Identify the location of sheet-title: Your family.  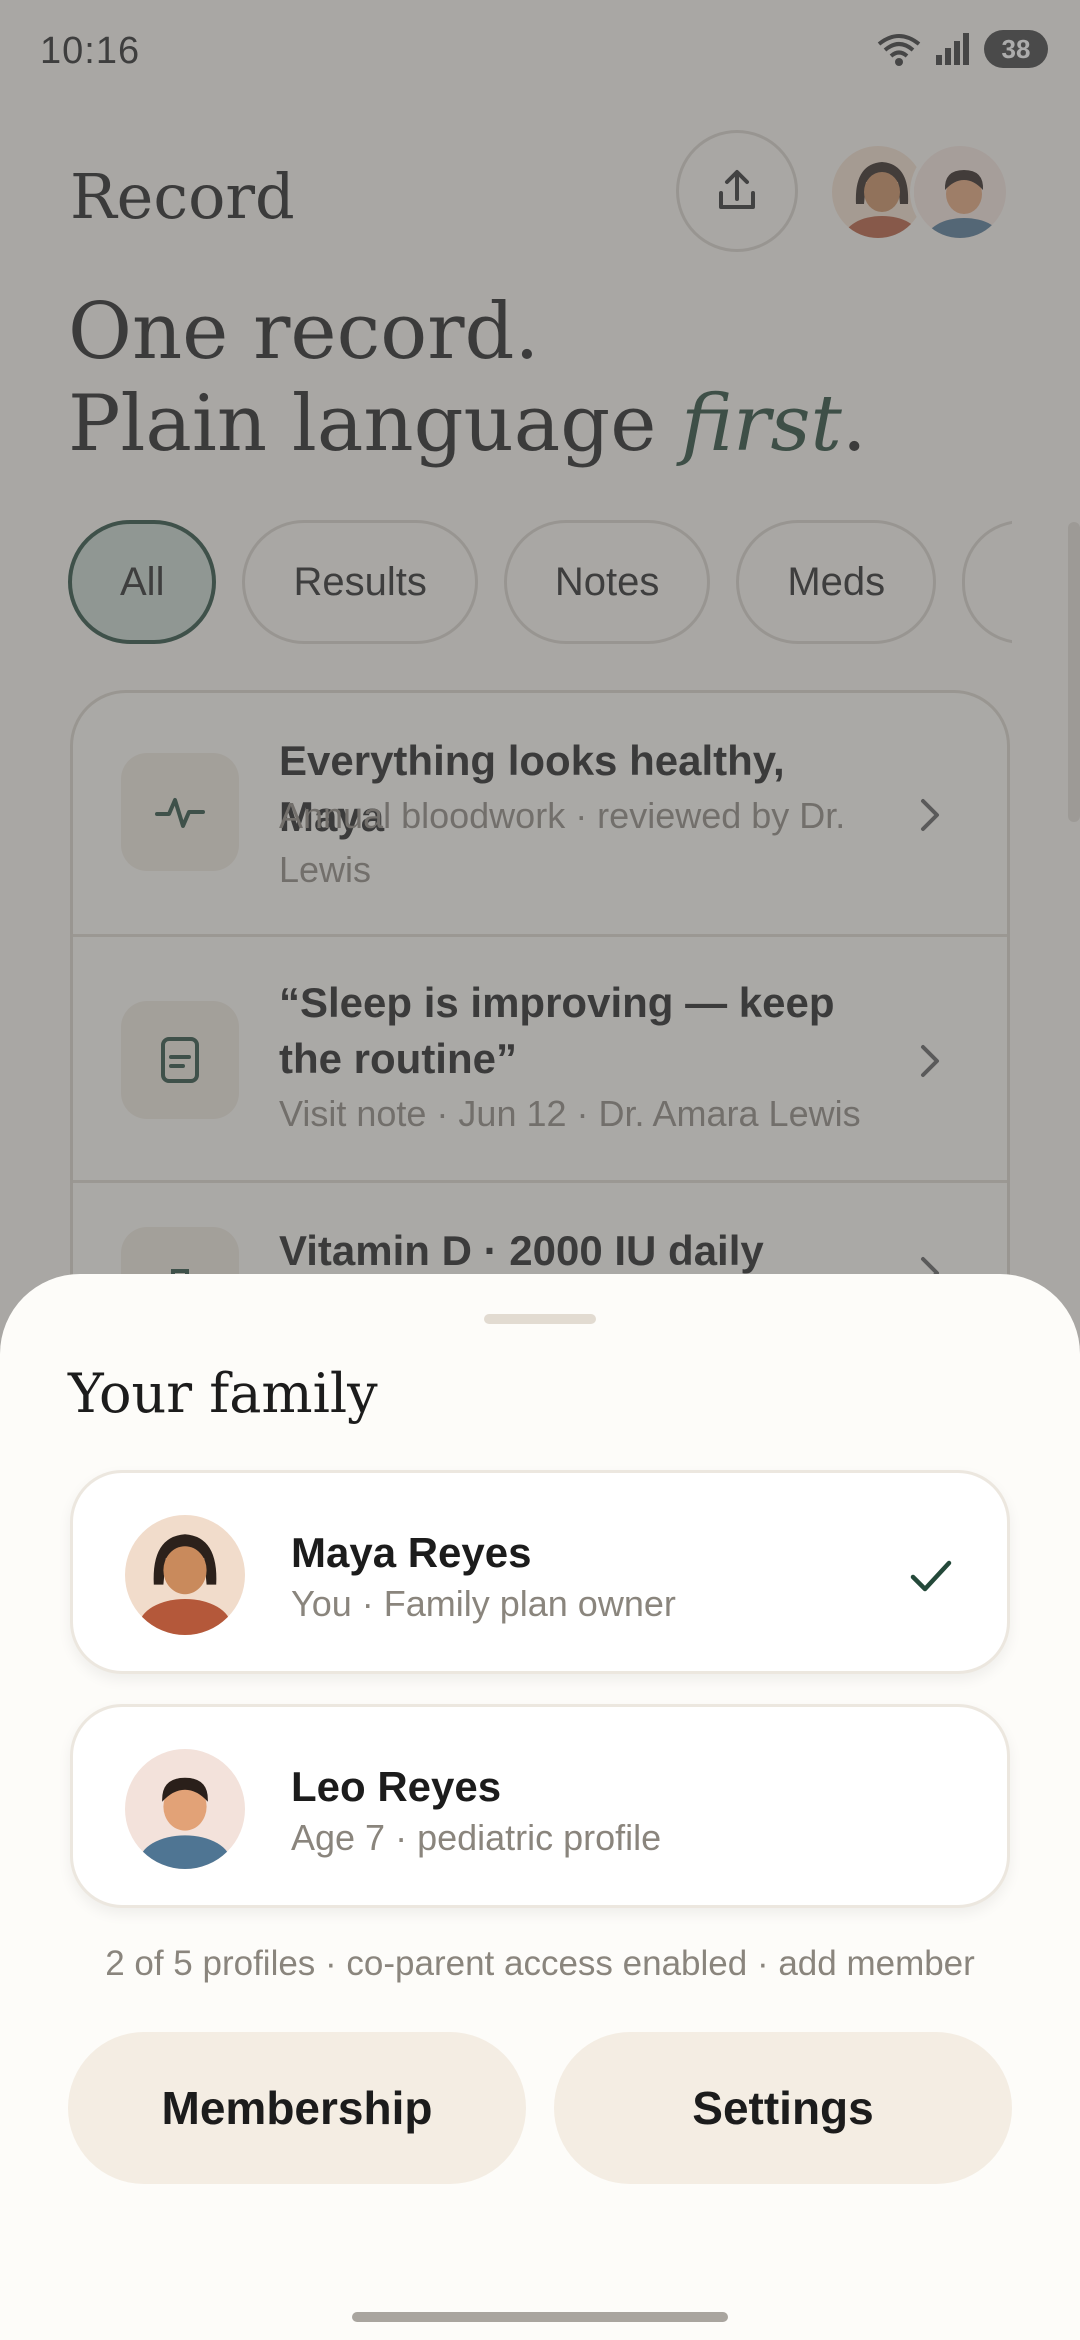
(223, 1393).